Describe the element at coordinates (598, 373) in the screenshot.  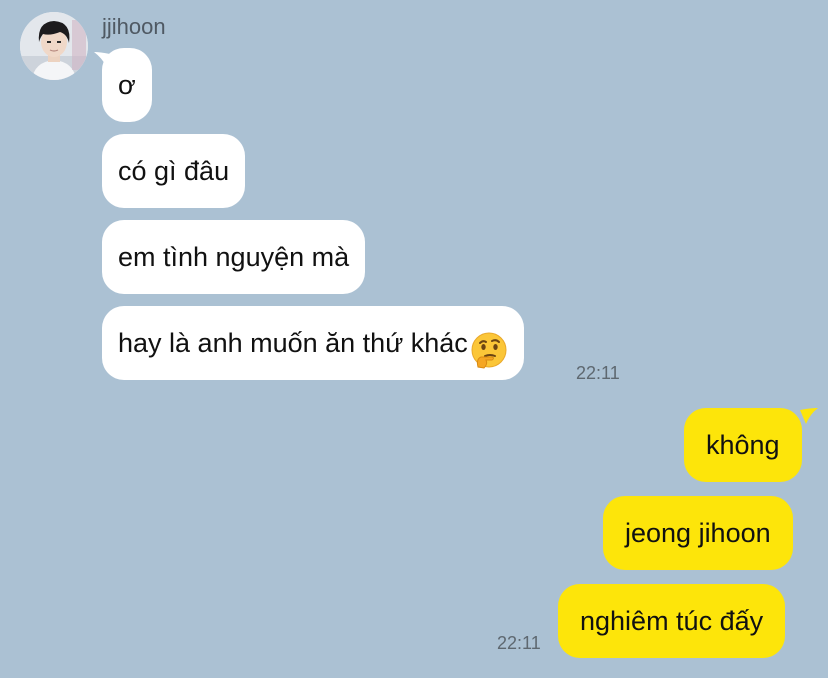
I see `incoming-timestamp: 22:11` at that location.